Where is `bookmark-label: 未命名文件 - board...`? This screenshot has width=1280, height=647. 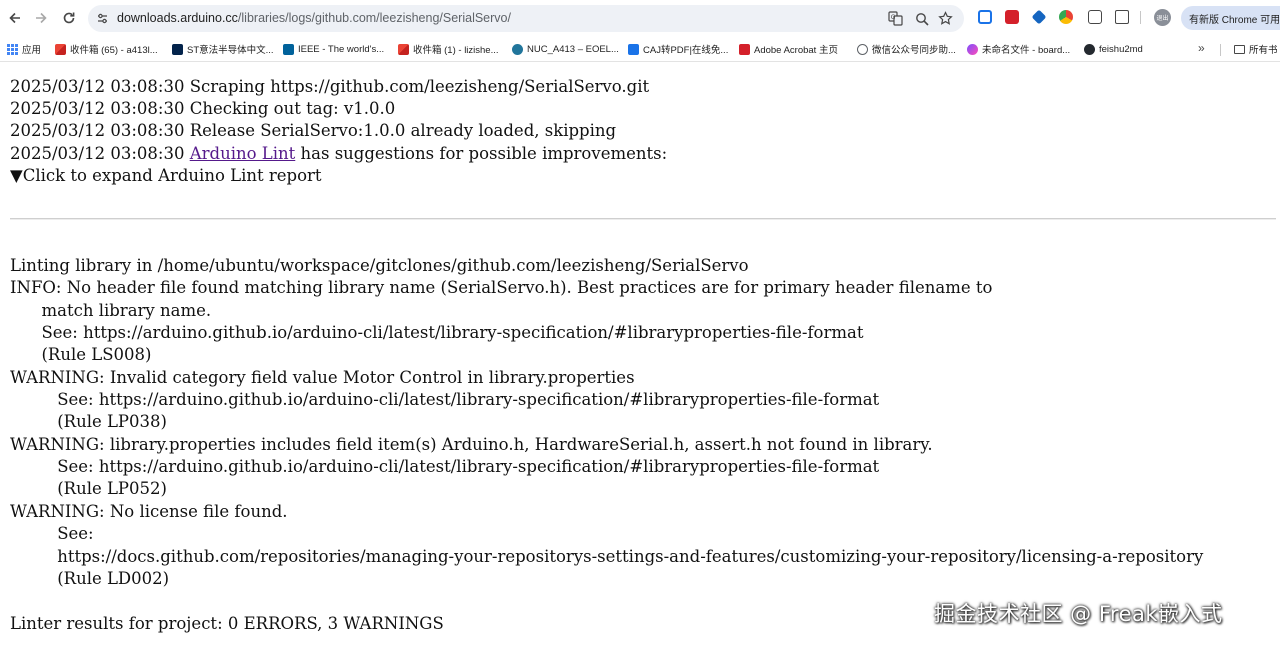
bookmark-label: 未命名文件 - board... is located at coordinates (1026, 50).